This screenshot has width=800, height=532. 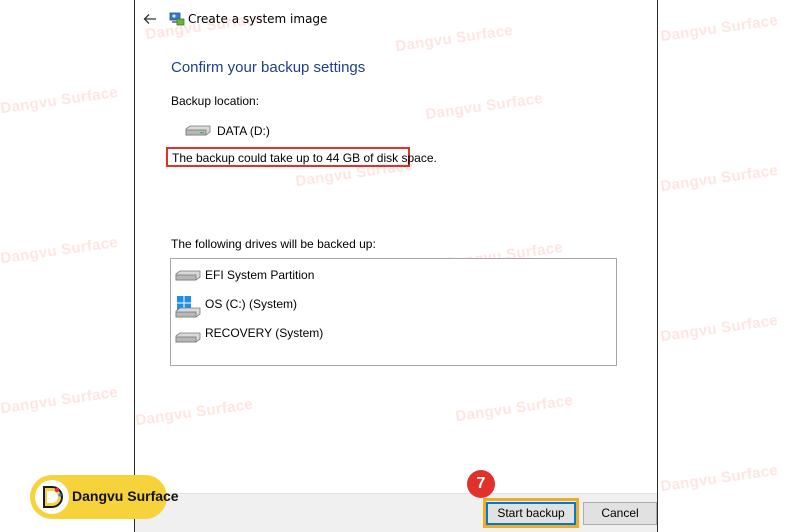 What do you see at coordinates (125, 496) in the screenshot?
I see `brand-name: Dangvu Surface` at bounding box center [125, 496].